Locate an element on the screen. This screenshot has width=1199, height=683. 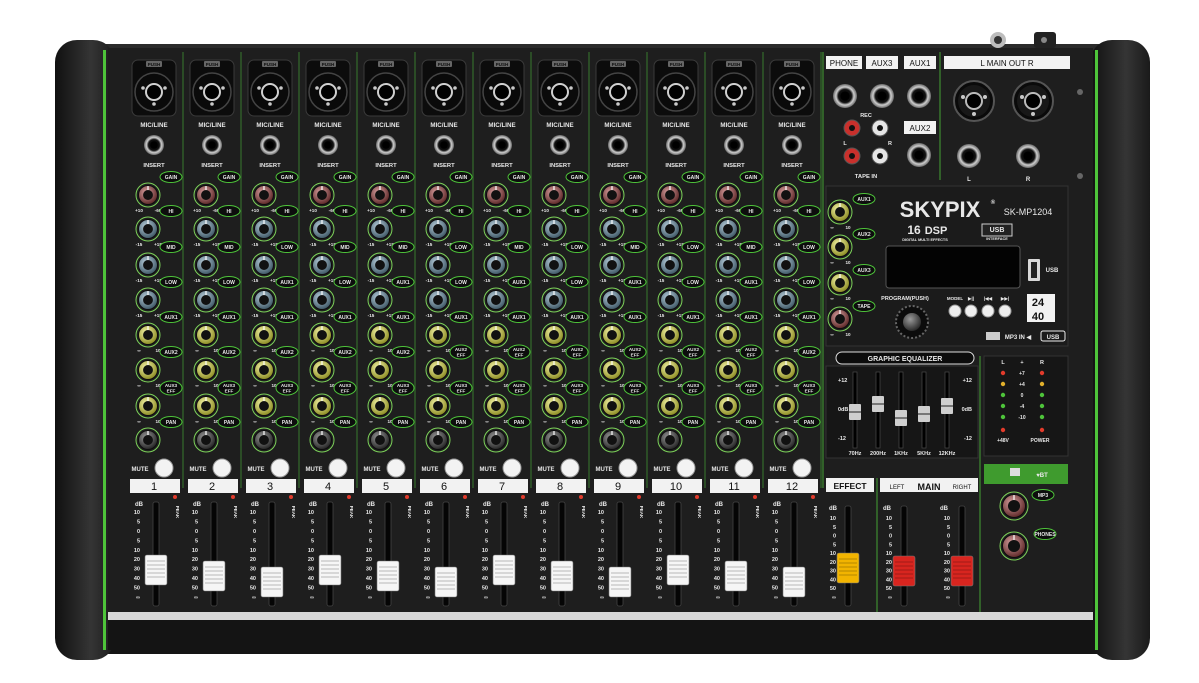
phone-jack is located at coordinates (845, 96).